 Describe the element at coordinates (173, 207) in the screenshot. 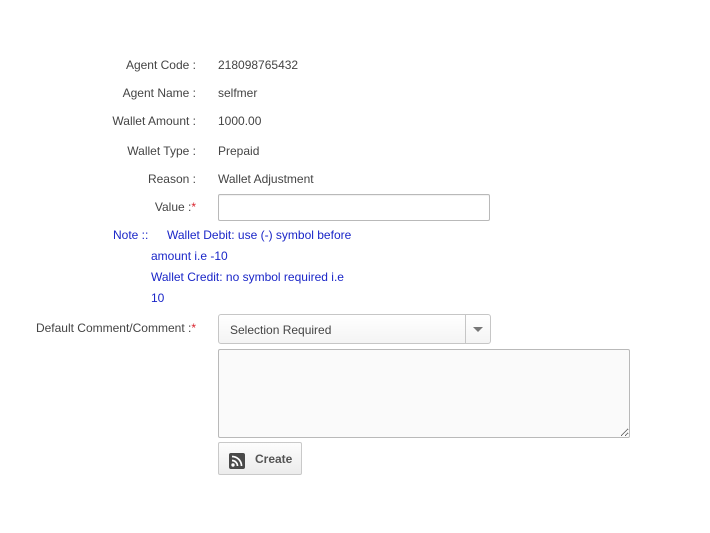

I see `value-label-text: Value :` at that location.